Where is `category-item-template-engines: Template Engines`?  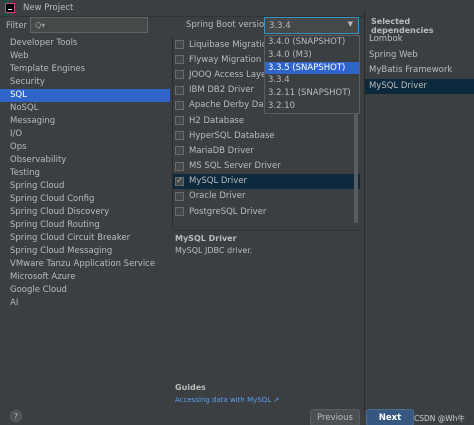
category-item-template-engines: Template Engines is located at coordinates (85, 69).